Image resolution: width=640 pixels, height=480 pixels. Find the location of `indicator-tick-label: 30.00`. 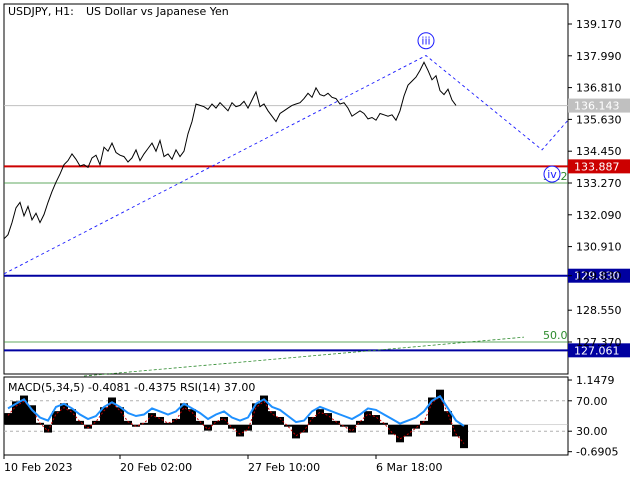

indicator-tick-label: 30.00 is located at coordinates (592, 431).